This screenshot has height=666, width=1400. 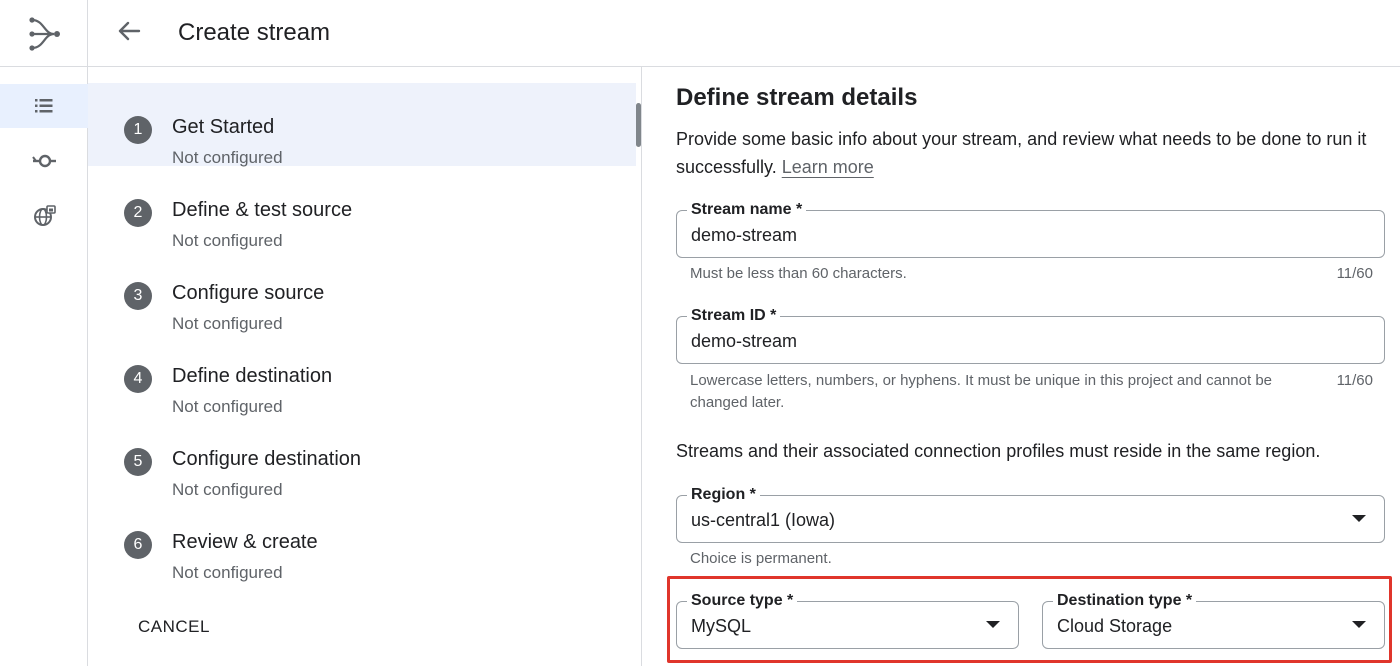 I want to click on step-title: Define & test source, so click(x=262, y=210).